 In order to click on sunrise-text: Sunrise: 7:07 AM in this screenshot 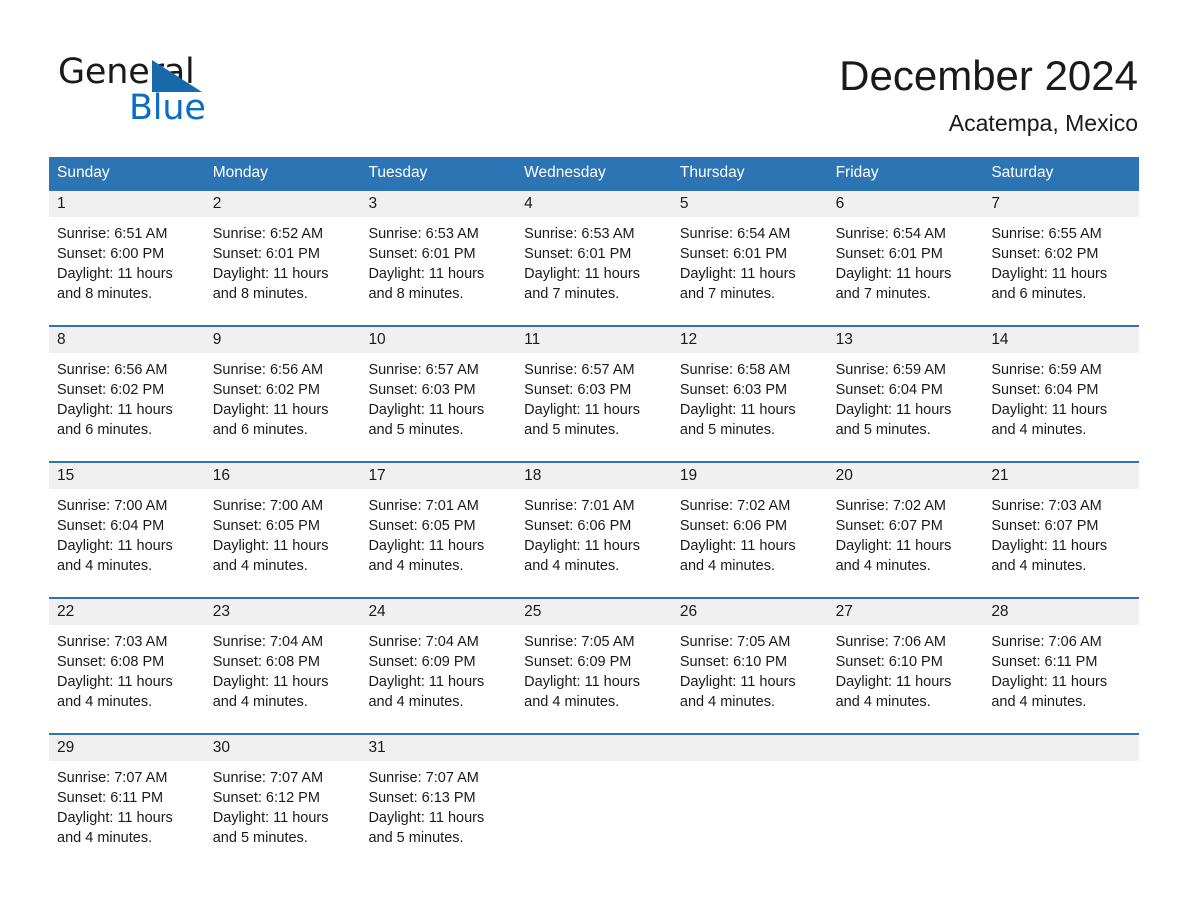, I will do `click(112, 778)`.